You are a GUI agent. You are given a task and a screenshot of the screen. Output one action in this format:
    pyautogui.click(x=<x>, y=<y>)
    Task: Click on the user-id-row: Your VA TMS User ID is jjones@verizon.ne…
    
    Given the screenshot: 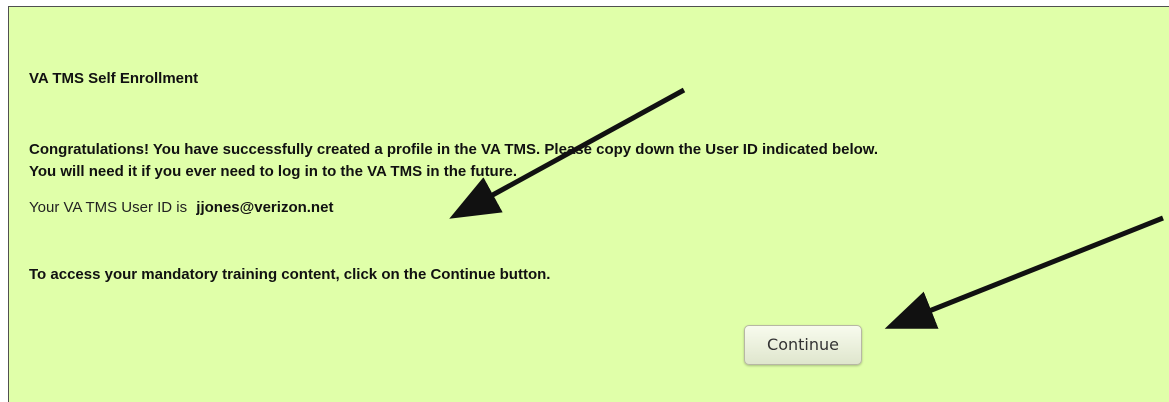 What is the action you would take?
    pyautogui.click(x=181, y=207)
    